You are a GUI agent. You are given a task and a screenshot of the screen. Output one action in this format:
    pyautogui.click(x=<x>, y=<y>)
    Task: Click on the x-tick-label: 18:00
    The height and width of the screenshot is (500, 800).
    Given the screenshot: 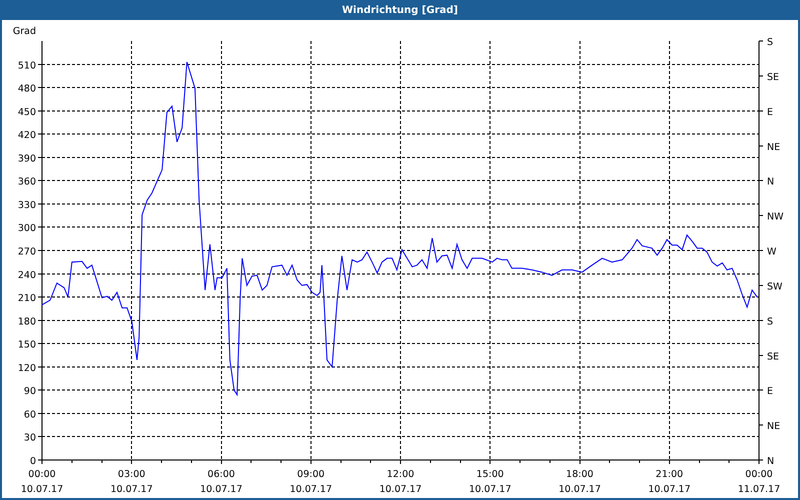 What is the action you would take?
    pyautogui.click(x=580, y=474)
    